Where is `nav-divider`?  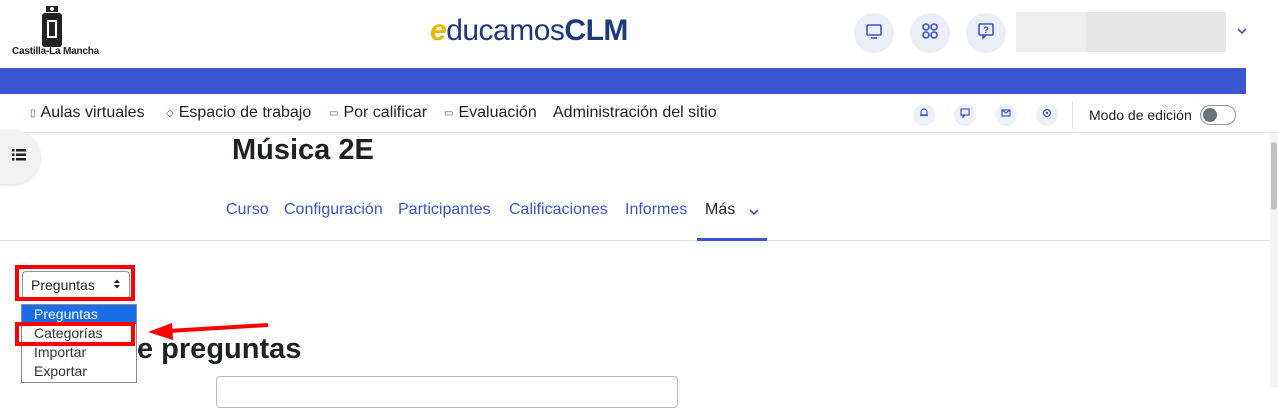
nav-divider is located at coordinates (1072, 115).